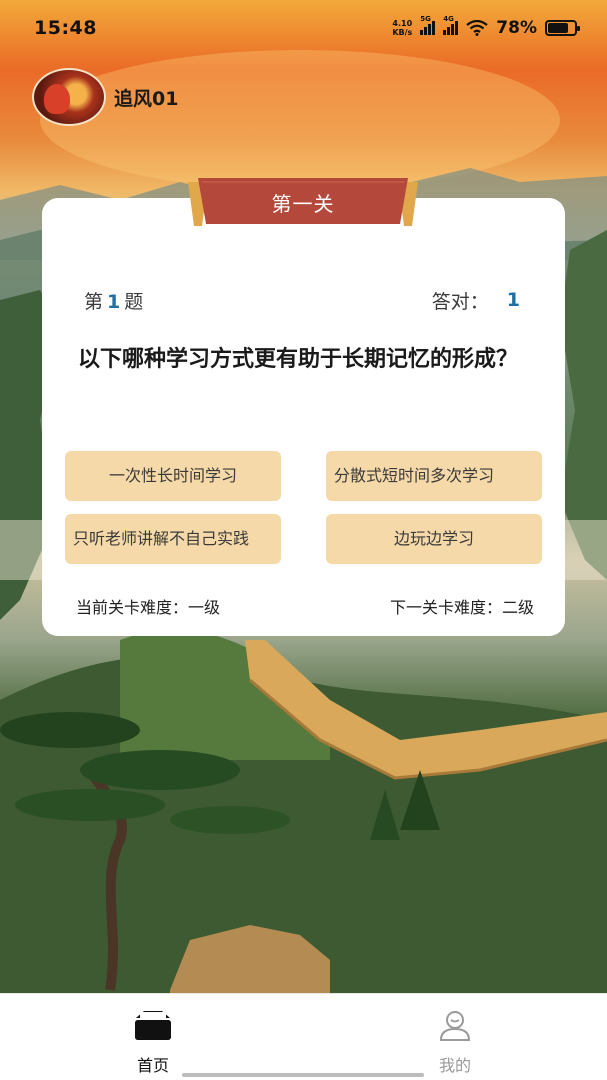 The image size is (607, 1080). I want to click on battery-fill, so click(558, 28).